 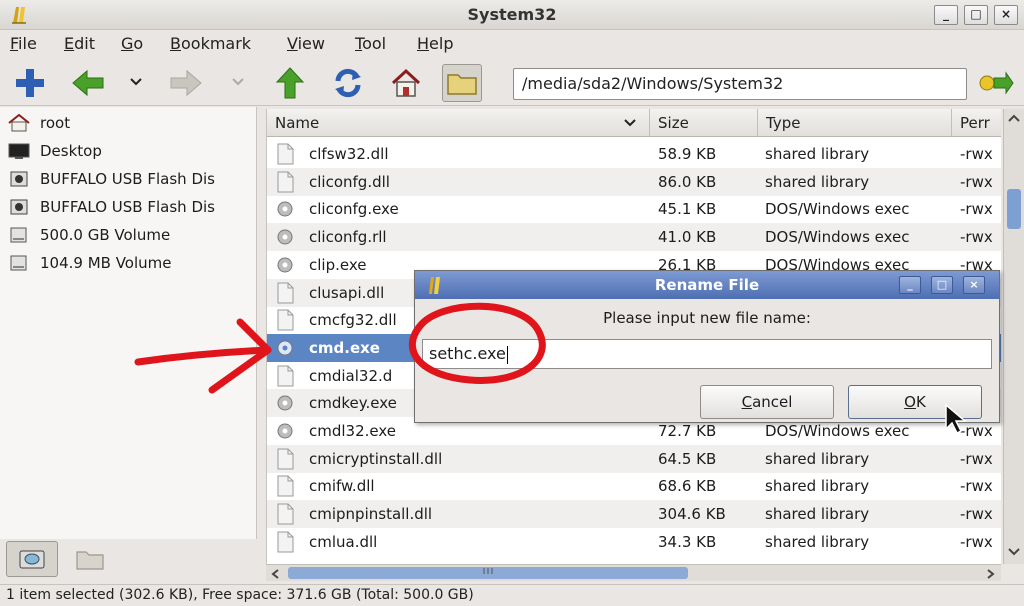 I want to click on back-button, so click(x=88, y=83).